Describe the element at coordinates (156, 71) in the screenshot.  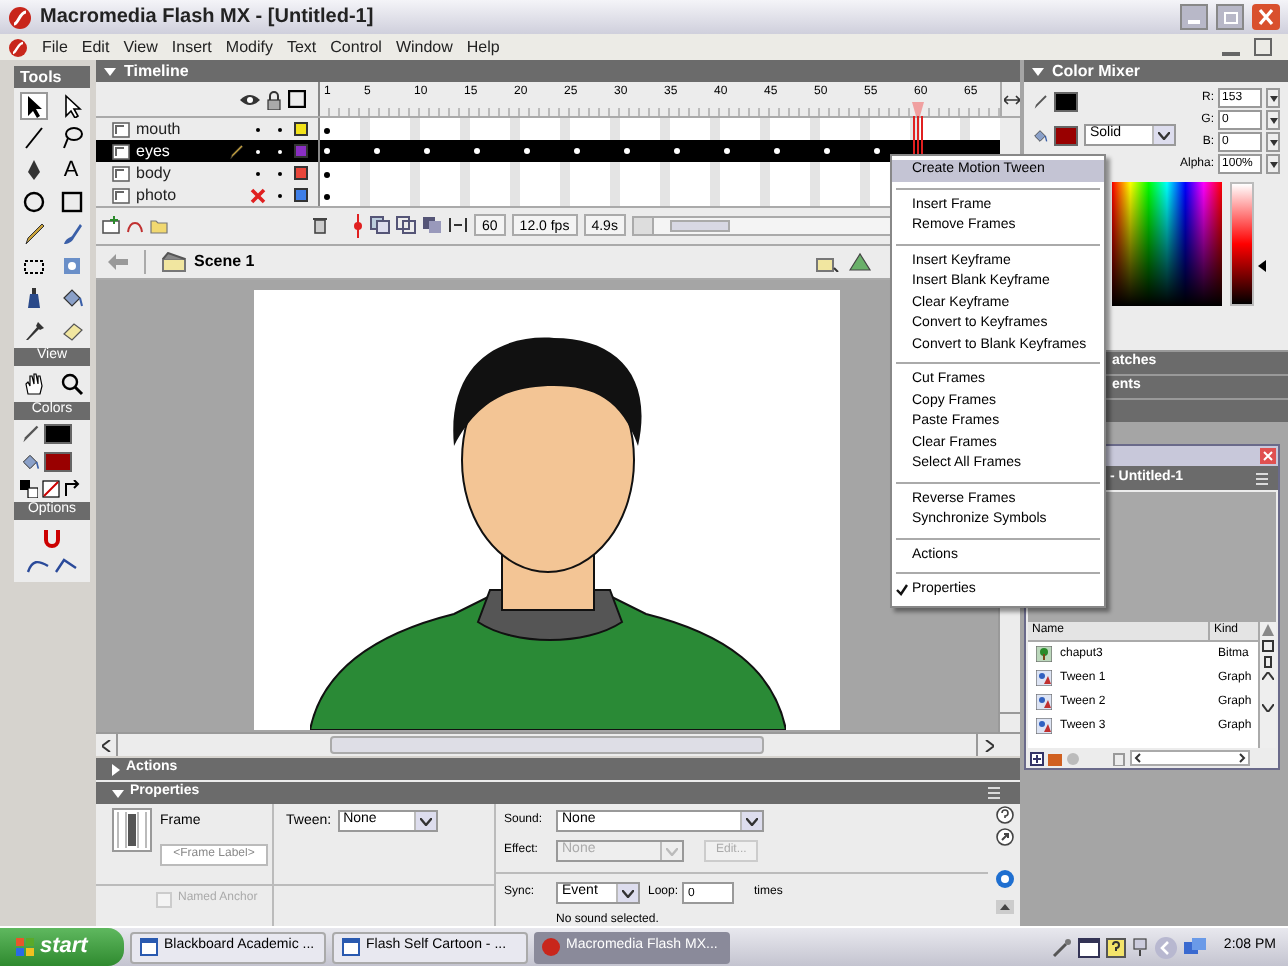
I see `timeline-title: Timeline` at that location.